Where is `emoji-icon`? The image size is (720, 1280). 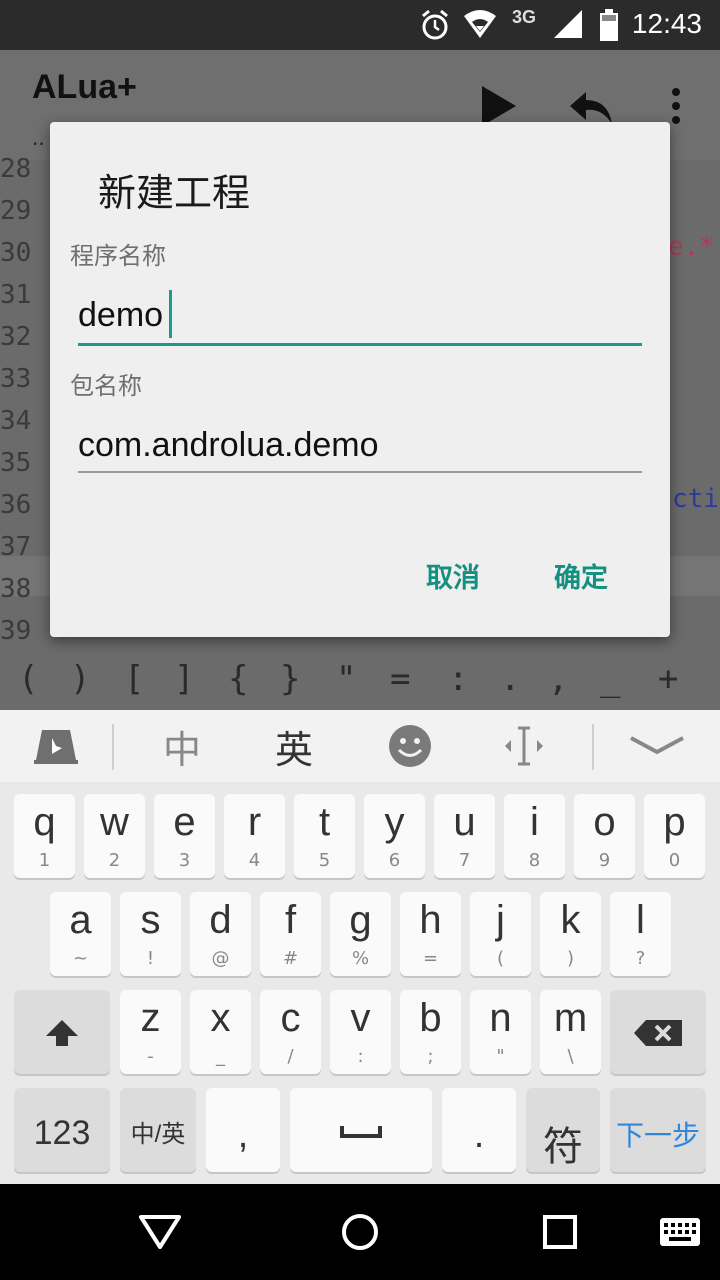
emoji-icon is located at coordinates (410, 746).